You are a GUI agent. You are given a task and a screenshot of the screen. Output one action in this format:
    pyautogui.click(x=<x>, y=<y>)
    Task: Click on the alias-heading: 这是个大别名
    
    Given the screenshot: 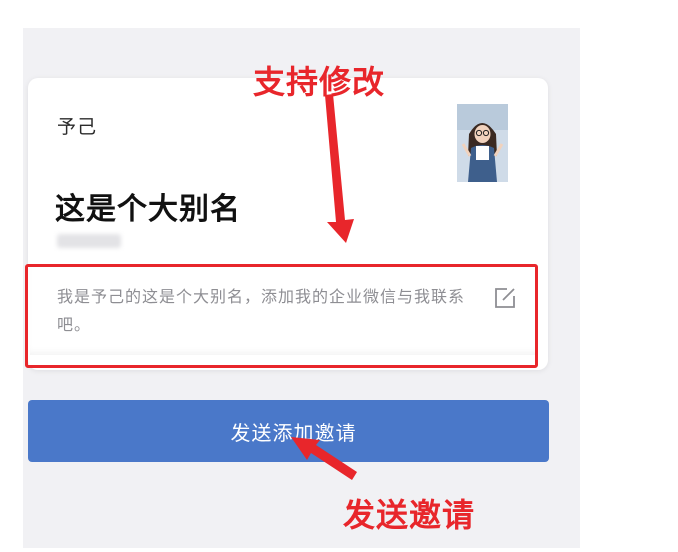 What is the action you would take?
    pyautogui.click(x=148, y=209)
    